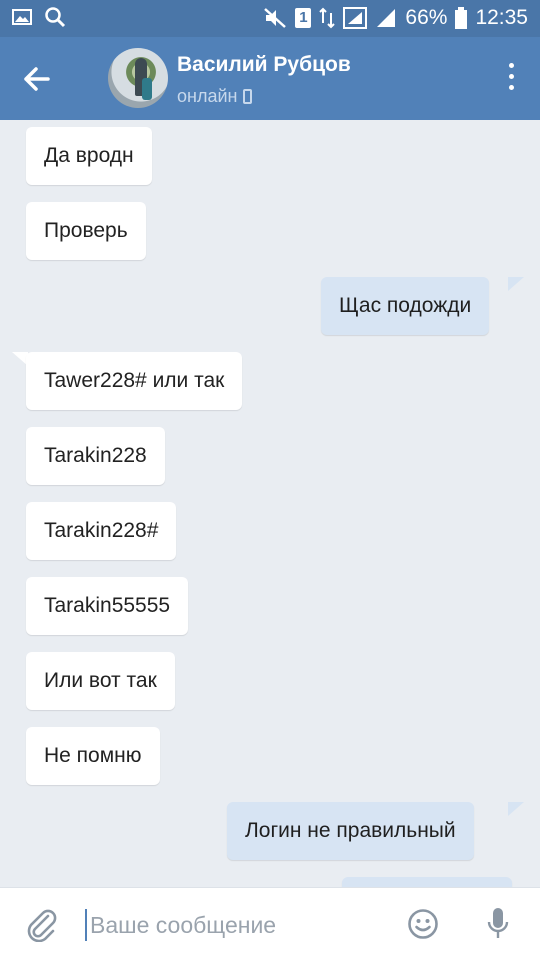 This screenshot has width=540, height=961. I want to click on message-text: Или вот так, so click(100, 680).